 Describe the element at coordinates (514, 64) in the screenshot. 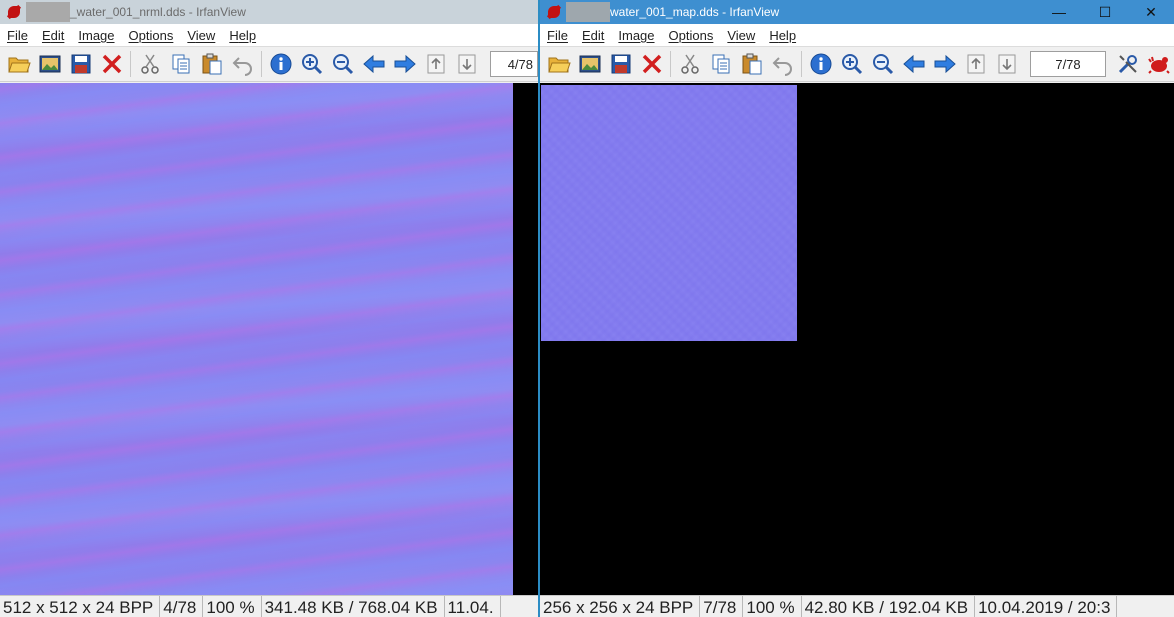

I see `page-counter-field: 4/78` at that location.